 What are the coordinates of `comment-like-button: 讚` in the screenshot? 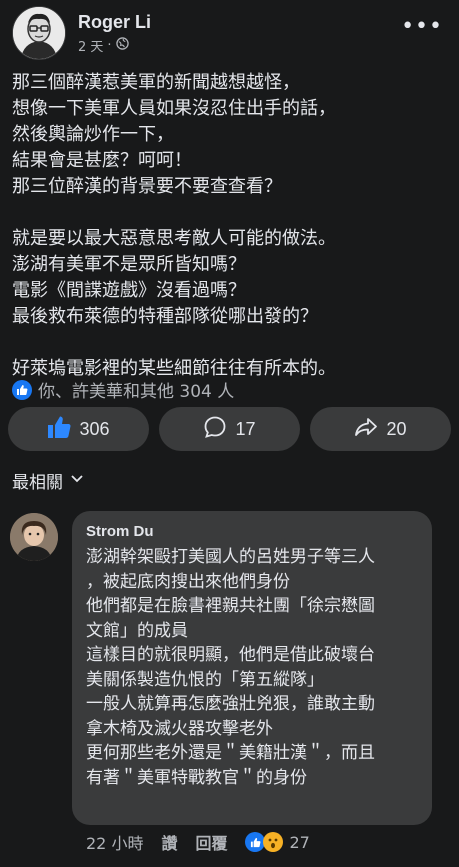 It's located at (169, 842).